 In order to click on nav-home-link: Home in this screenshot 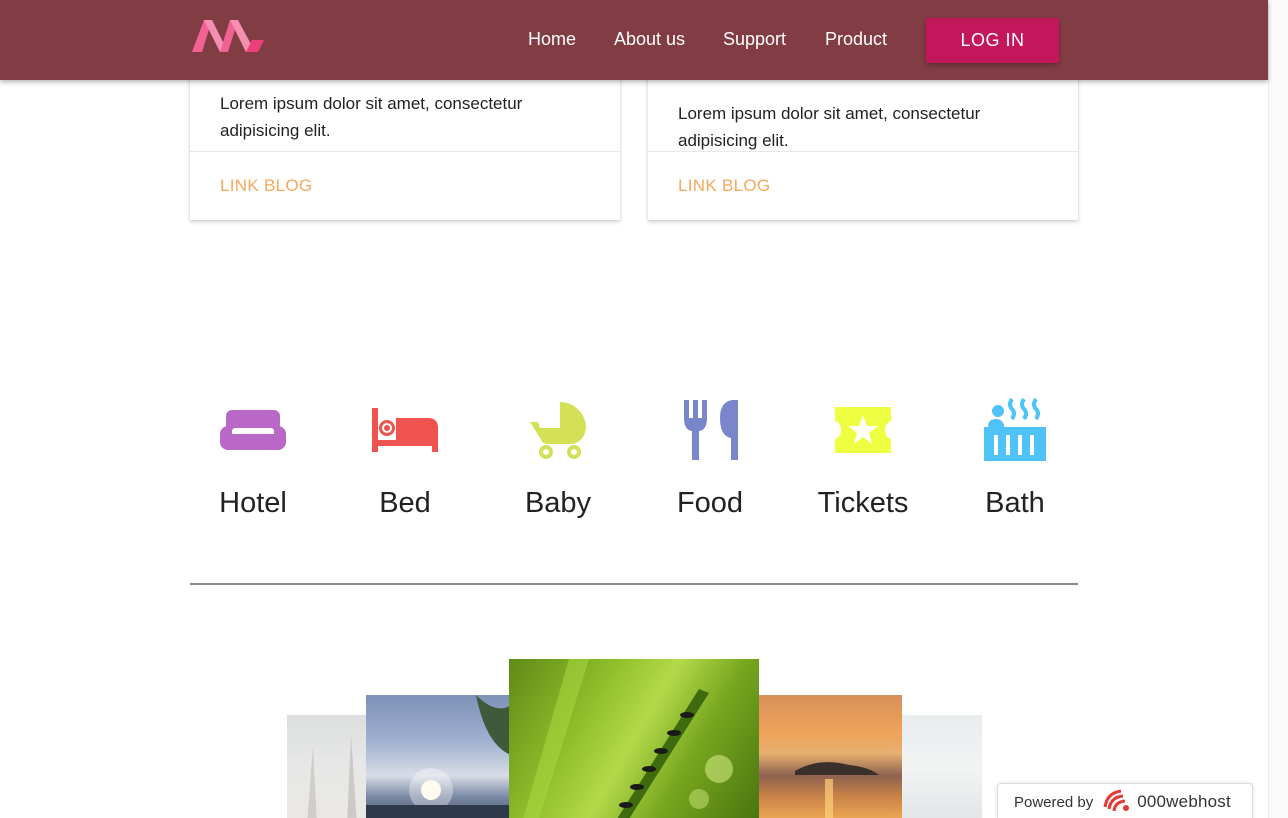, I will do `click(552, 39)`.